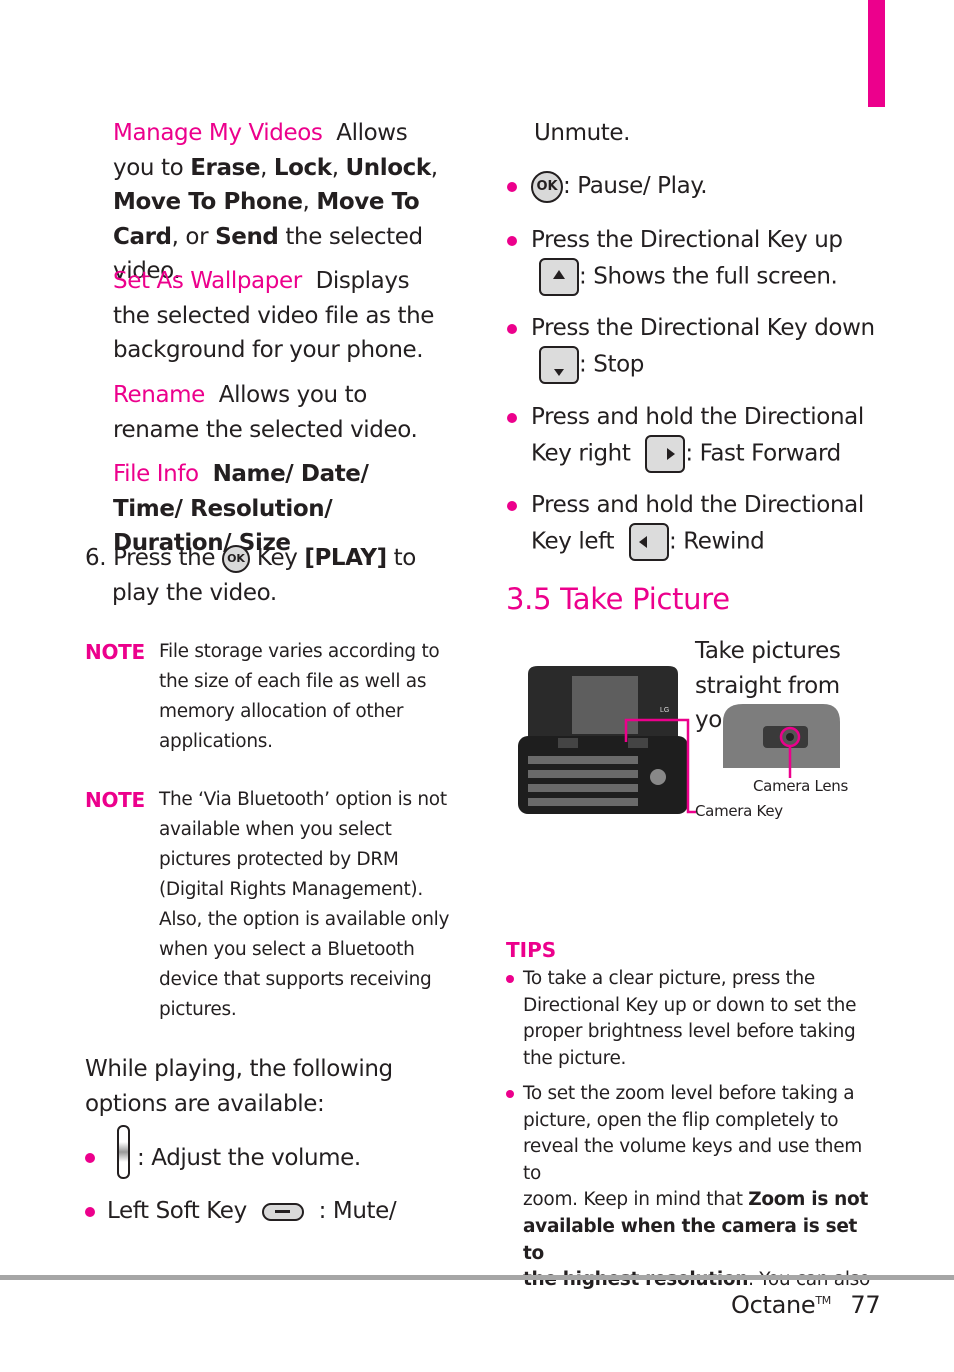  What do you see at coordinates (876, 53) in the screenshot?
I see `chapter-tab-marker` at bounding box center [876, 53].